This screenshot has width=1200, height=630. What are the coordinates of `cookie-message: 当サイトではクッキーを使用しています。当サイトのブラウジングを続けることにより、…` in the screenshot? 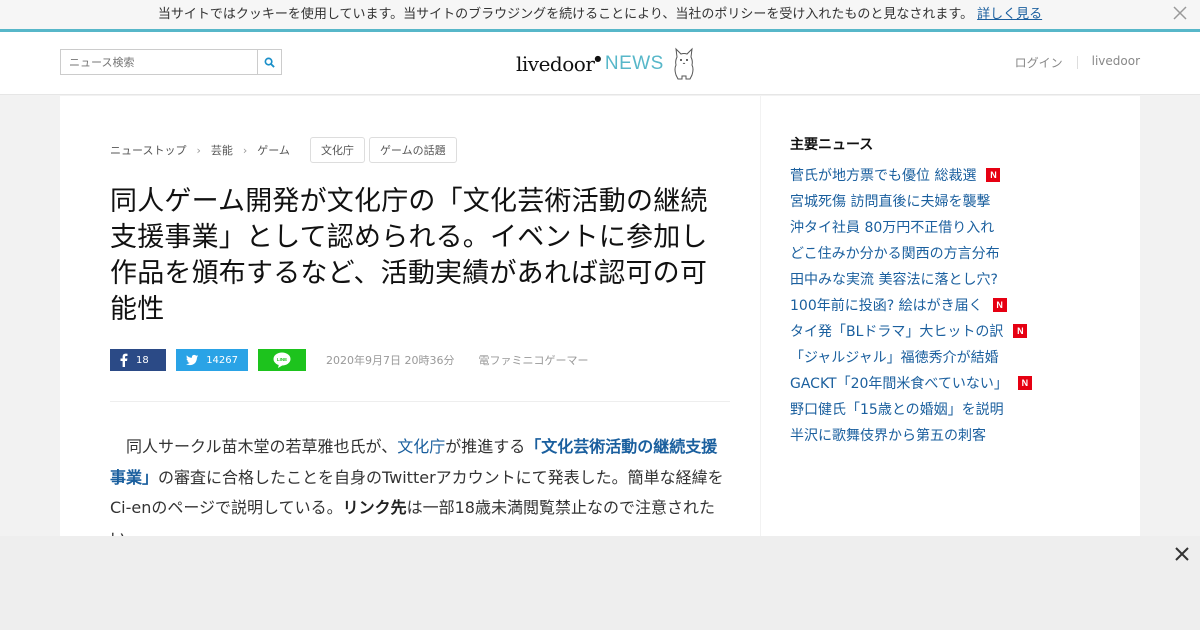 It's located at (565, 14).